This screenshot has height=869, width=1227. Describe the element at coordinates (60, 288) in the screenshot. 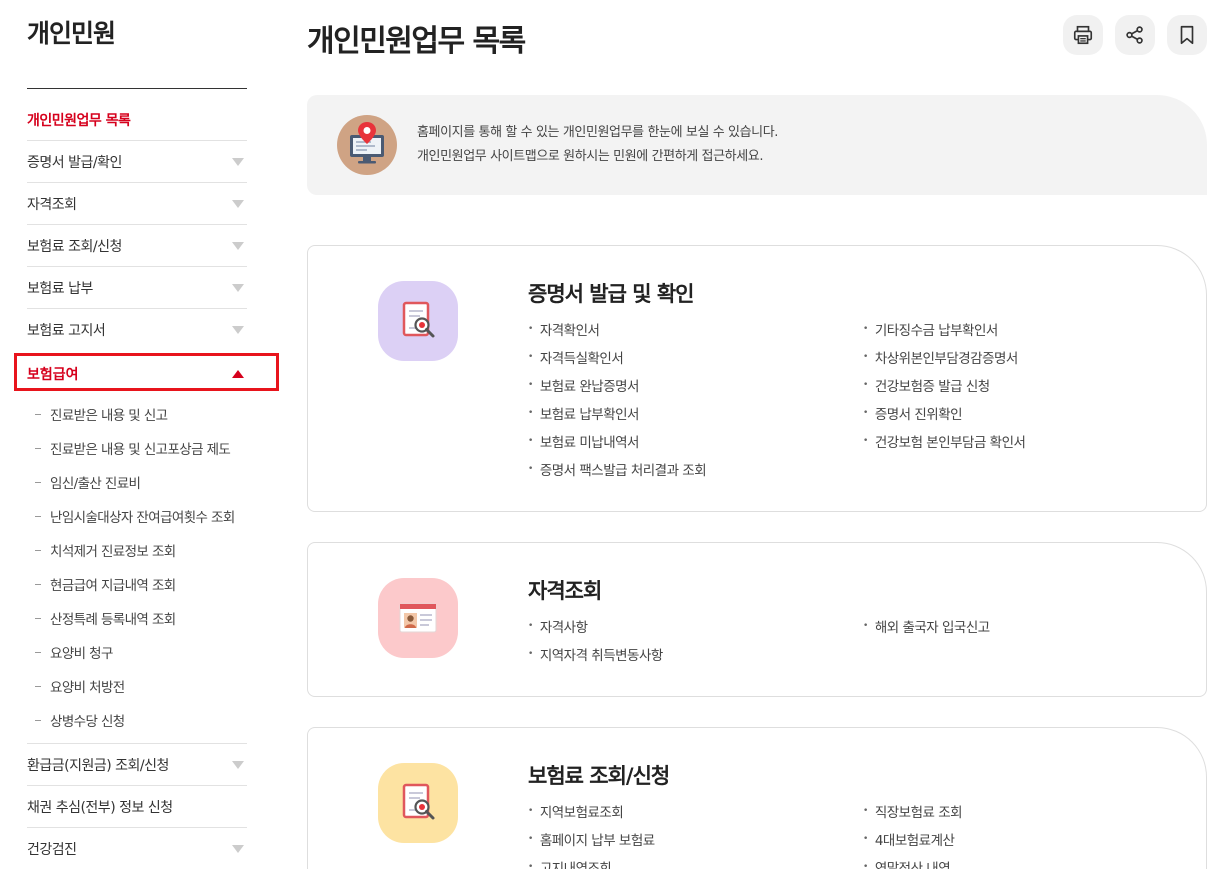

I see `sidebar-item-label: 보험료 납부` at that location.